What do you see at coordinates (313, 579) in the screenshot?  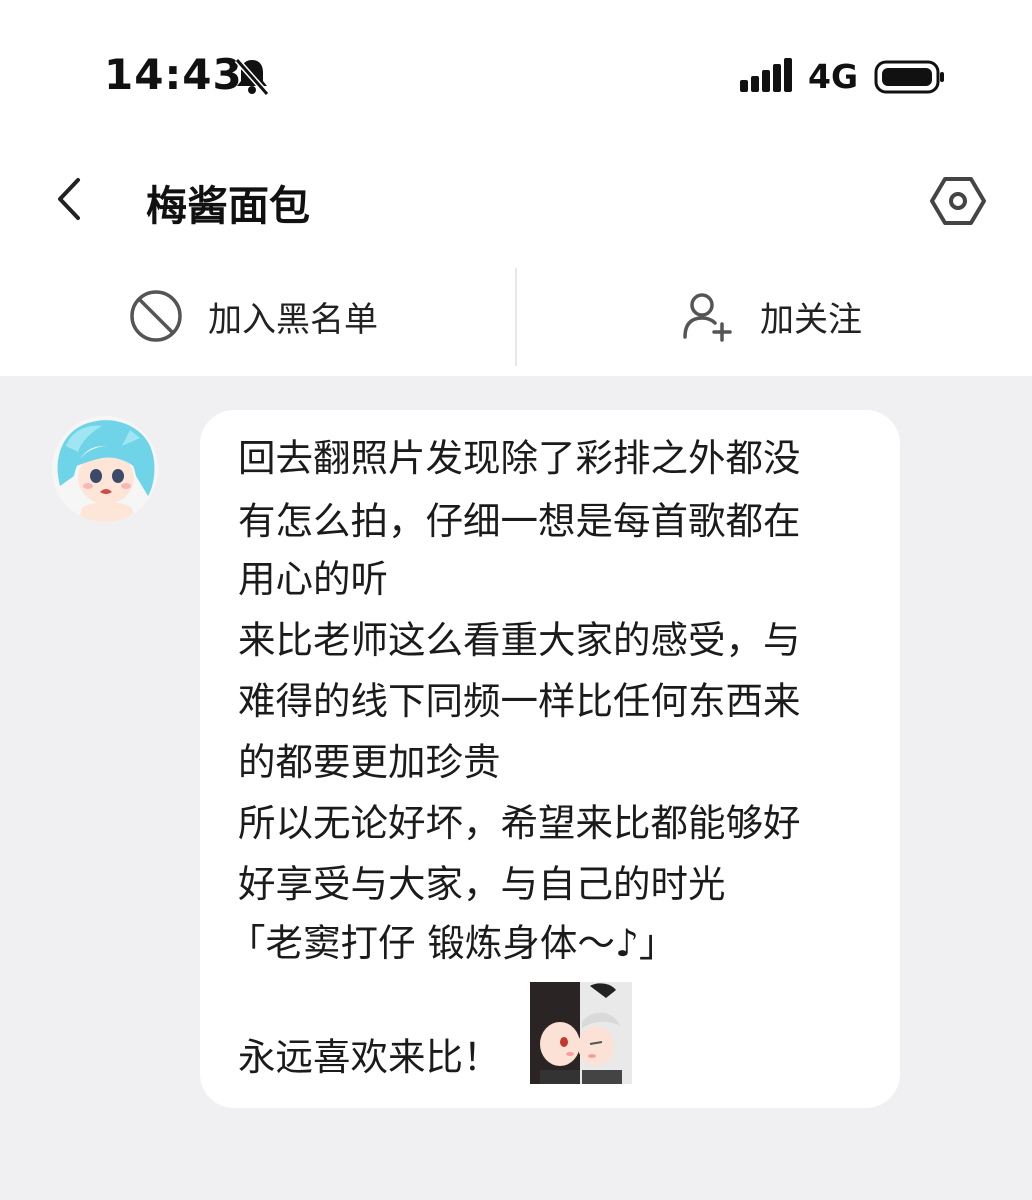 I see `message-line: 用心的听` at bounding box center [313, 579].